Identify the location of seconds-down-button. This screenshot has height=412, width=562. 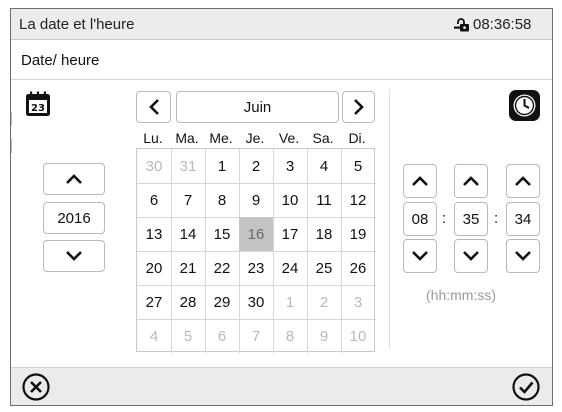
(523, 256).